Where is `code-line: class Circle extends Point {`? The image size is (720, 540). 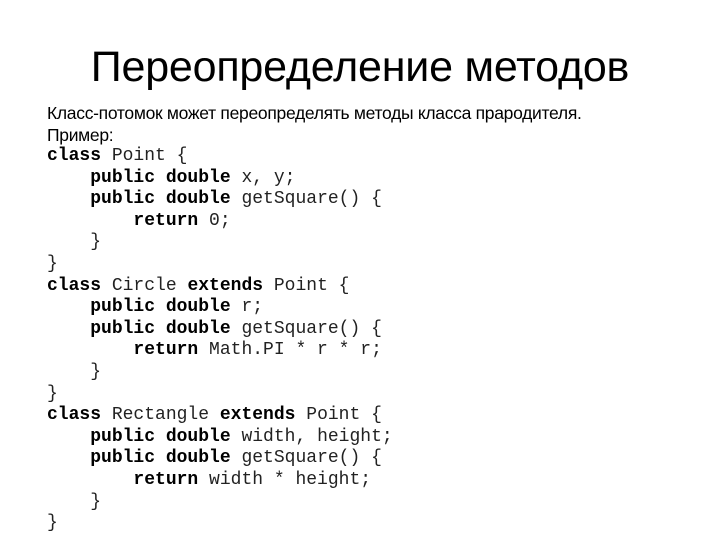
code-line: class Circle extends Point { is located at coordinates (220, 287).